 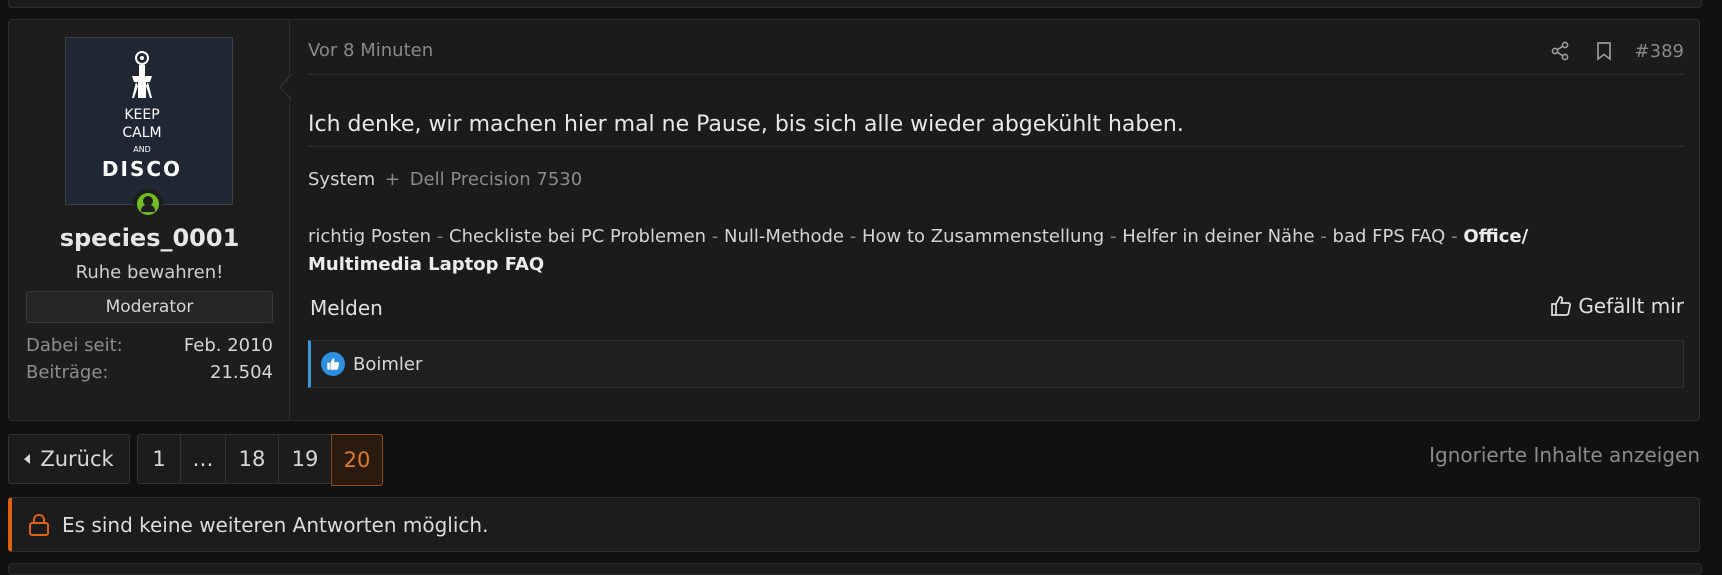 What do you see at coordinates (77, 459) in the screenshot?
I see `prev-label: Zurück` at bounding box center [77, 459].